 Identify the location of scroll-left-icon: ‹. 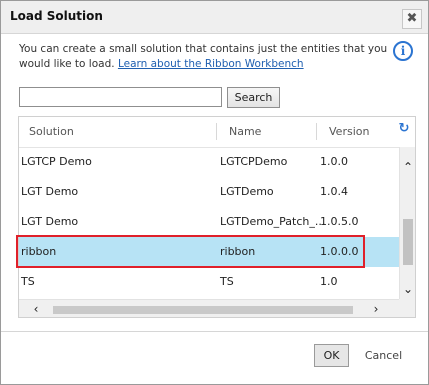
(36, 308).